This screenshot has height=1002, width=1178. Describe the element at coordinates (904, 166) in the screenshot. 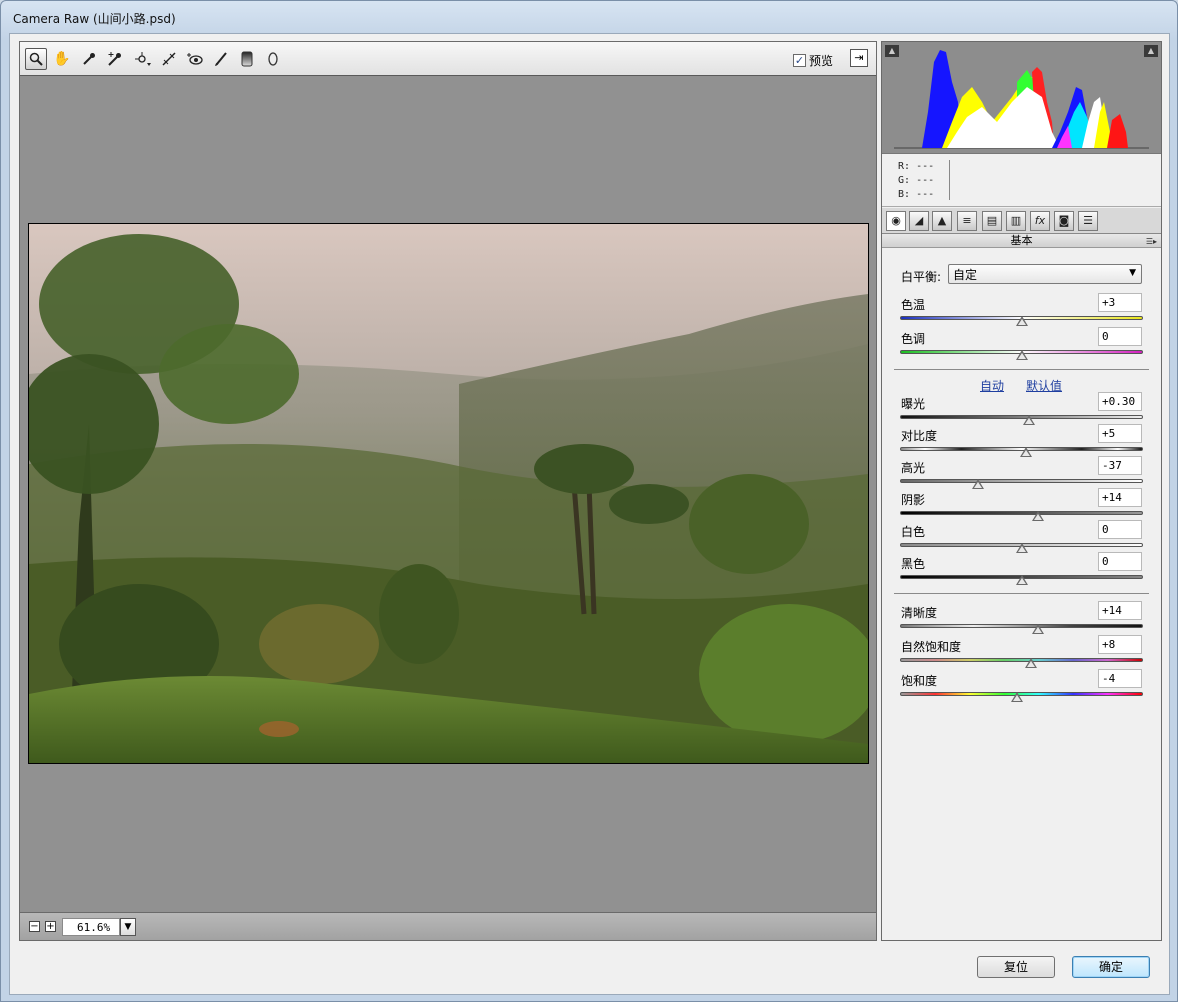

I see `r-label: R:` at that location.